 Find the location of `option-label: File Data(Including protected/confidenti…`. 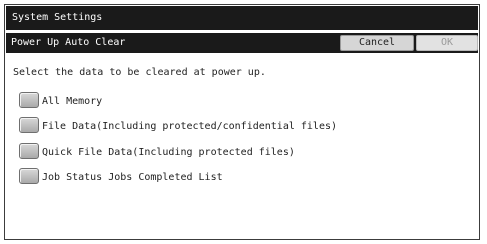

option-label: File Data(Including protected/confidenti… is located at coordinates (190, 126).